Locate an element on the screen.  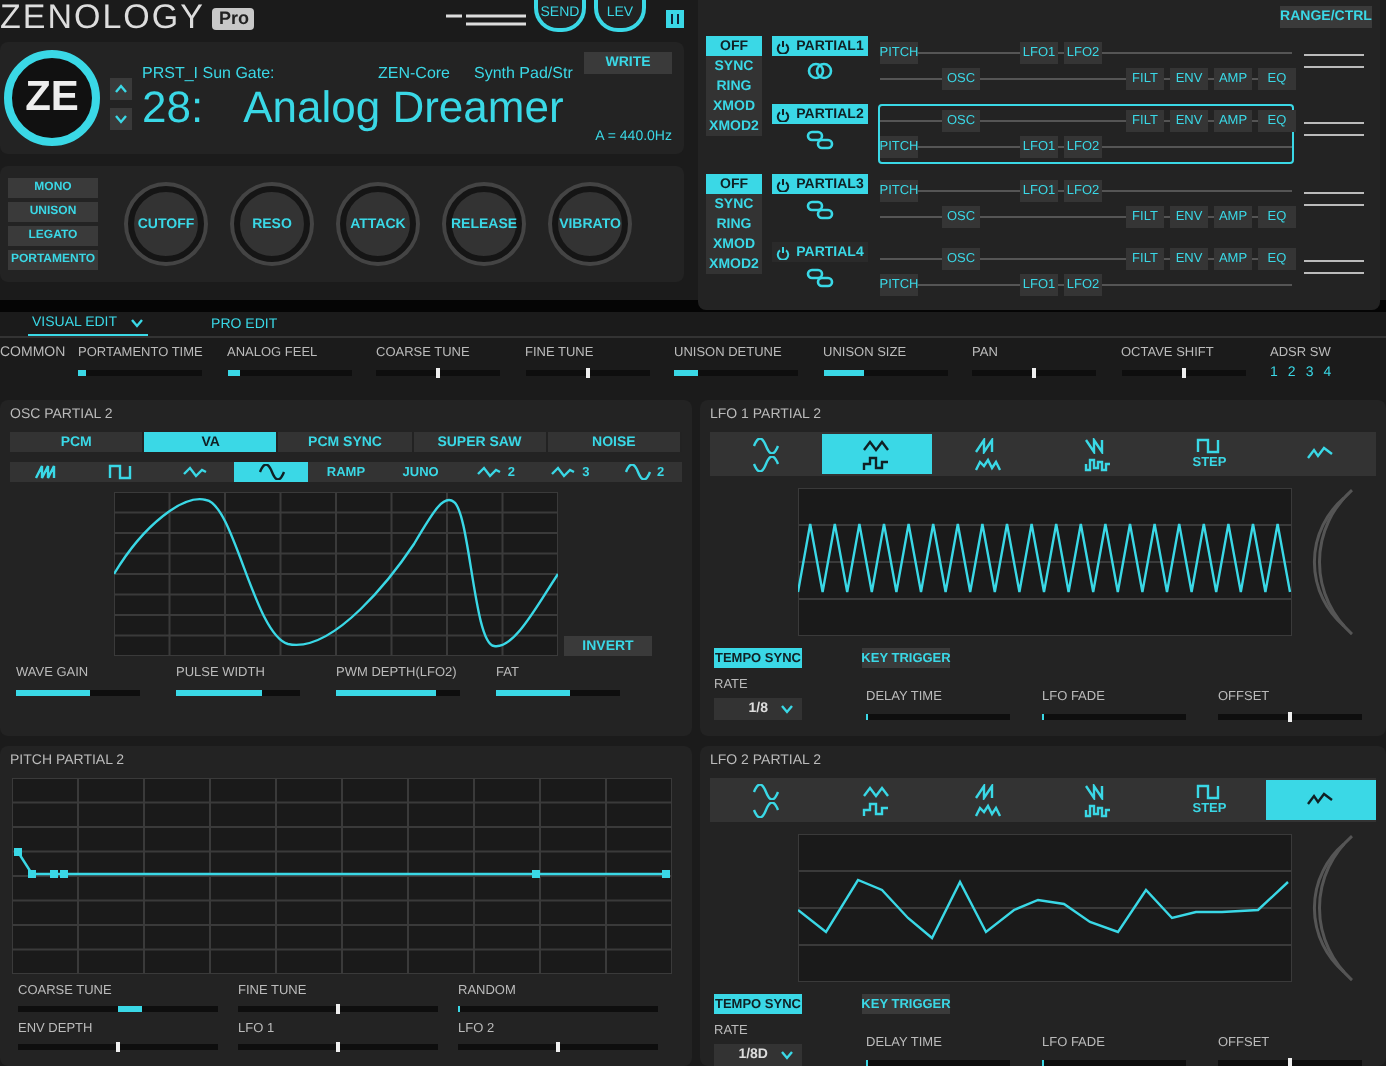
patch-engine: ZEN-Core is located at coordinates (415, 73).